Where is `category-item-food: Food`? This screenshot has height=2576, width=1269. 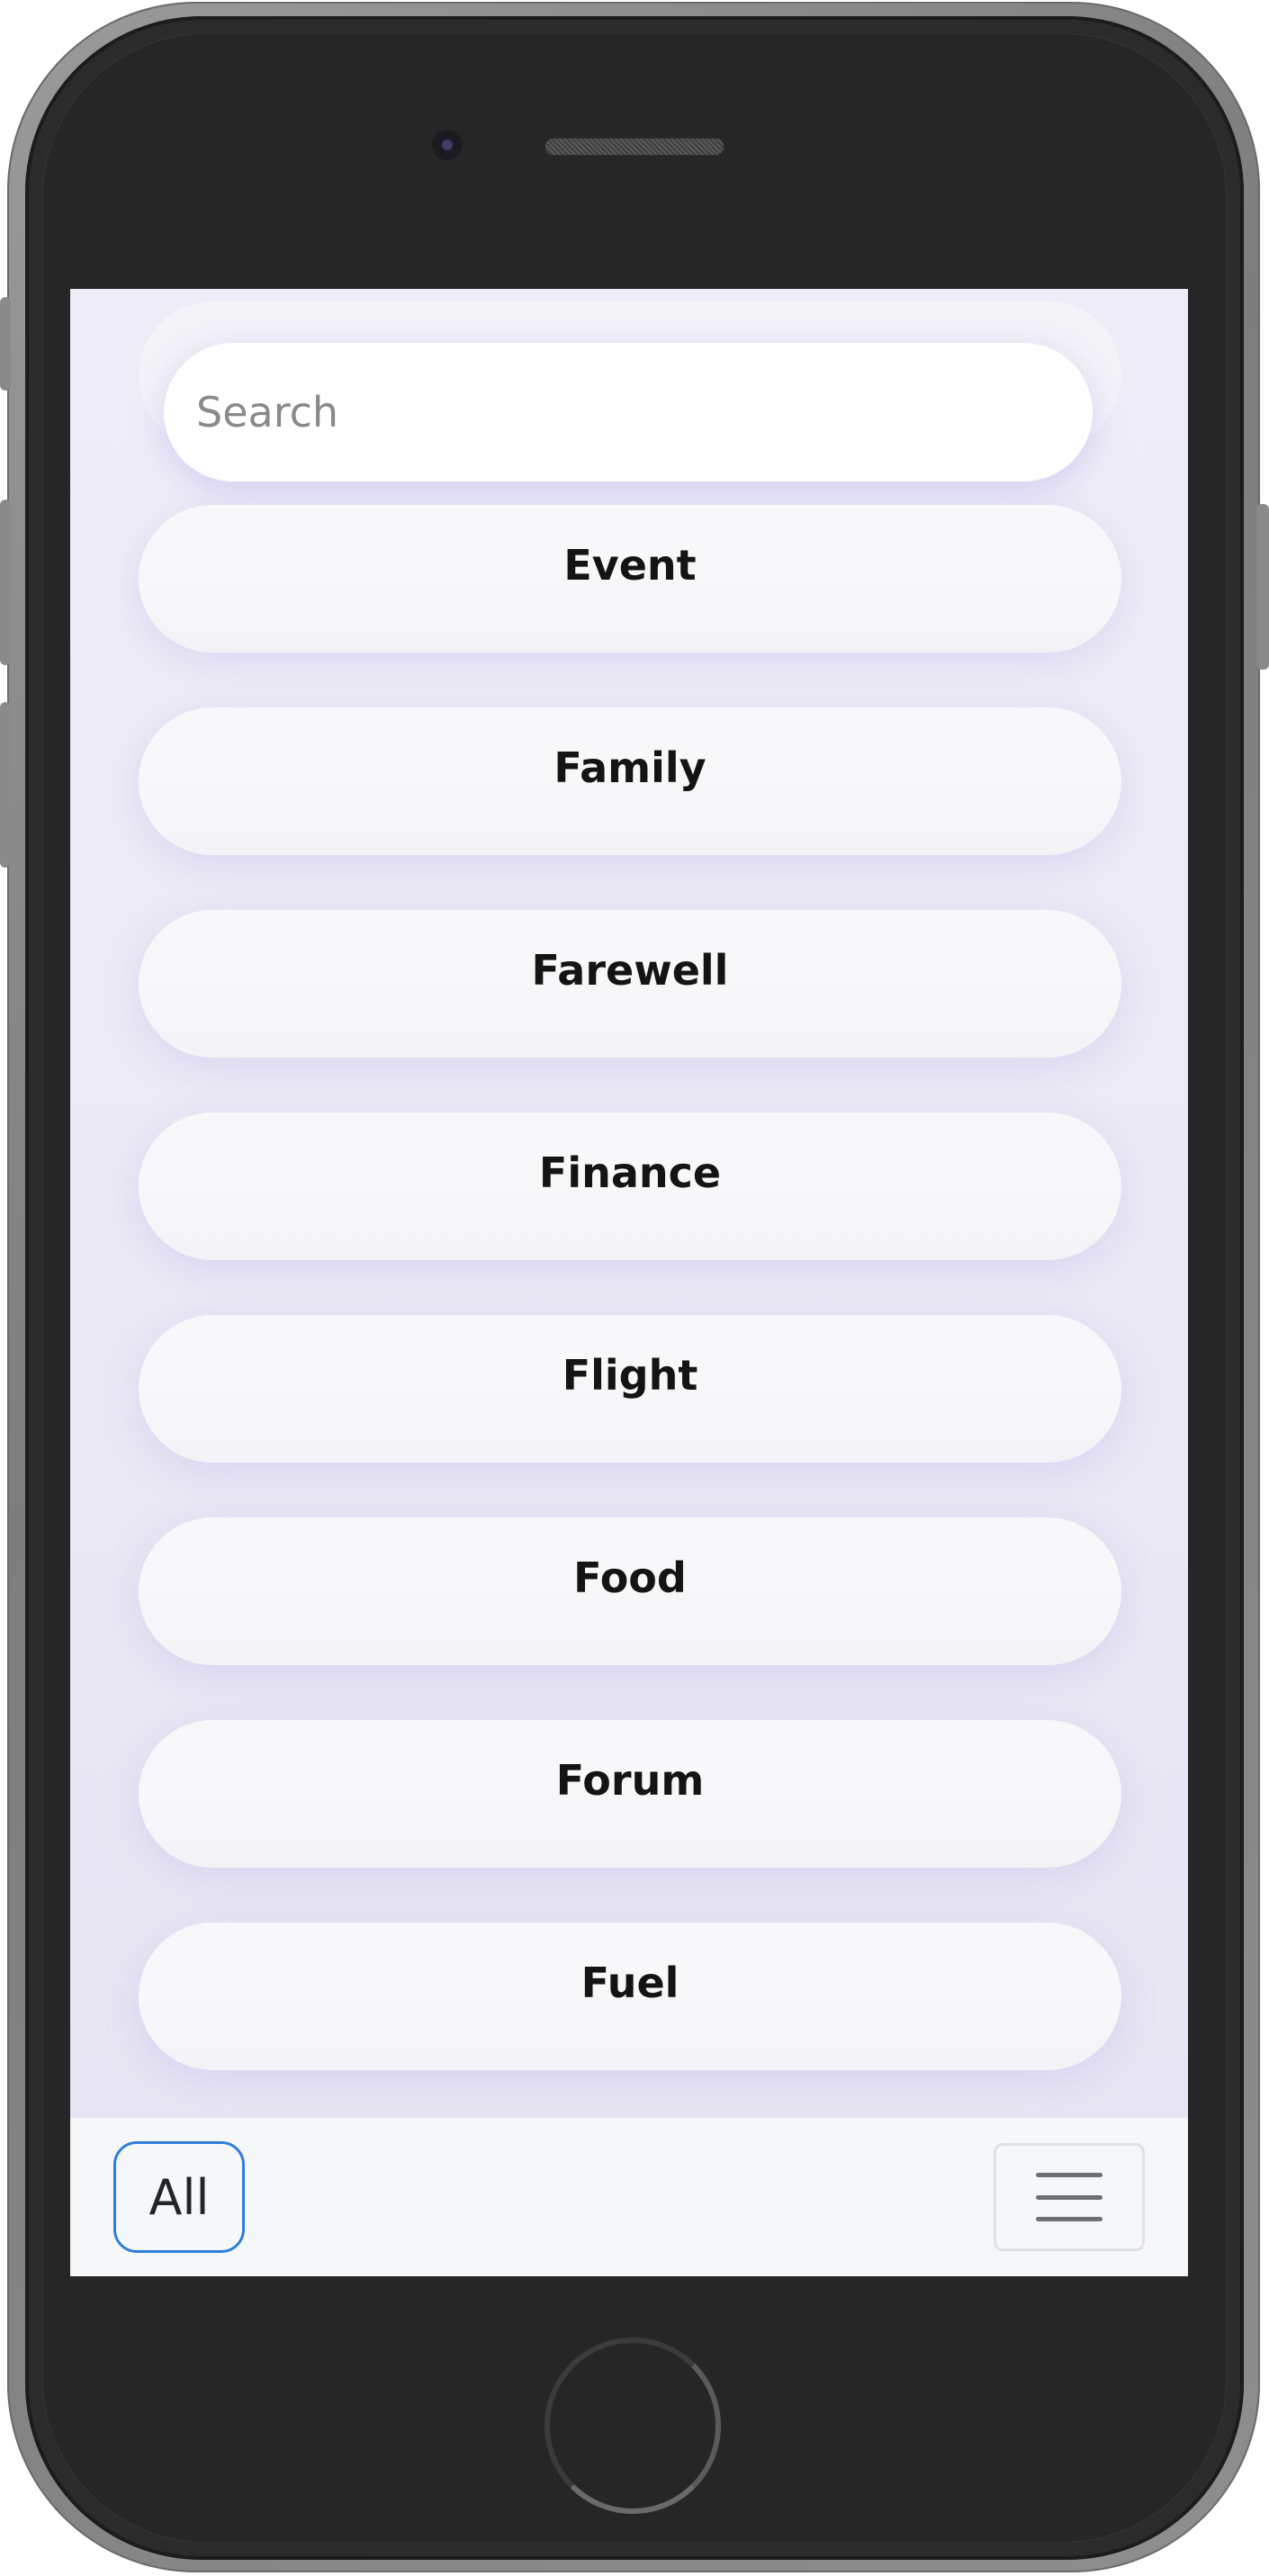
category-item-food: Food is located at coordinates (630, 1591).